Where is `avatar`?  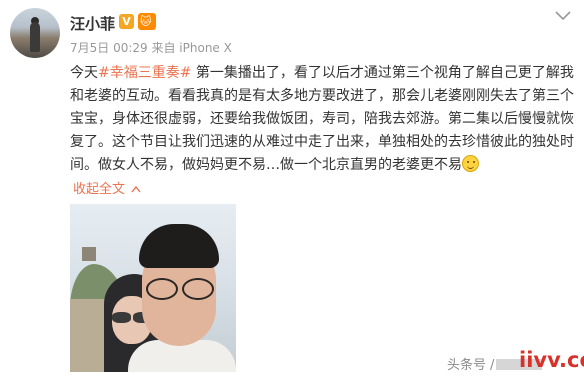 avatar is located at coordinates (35, 33).